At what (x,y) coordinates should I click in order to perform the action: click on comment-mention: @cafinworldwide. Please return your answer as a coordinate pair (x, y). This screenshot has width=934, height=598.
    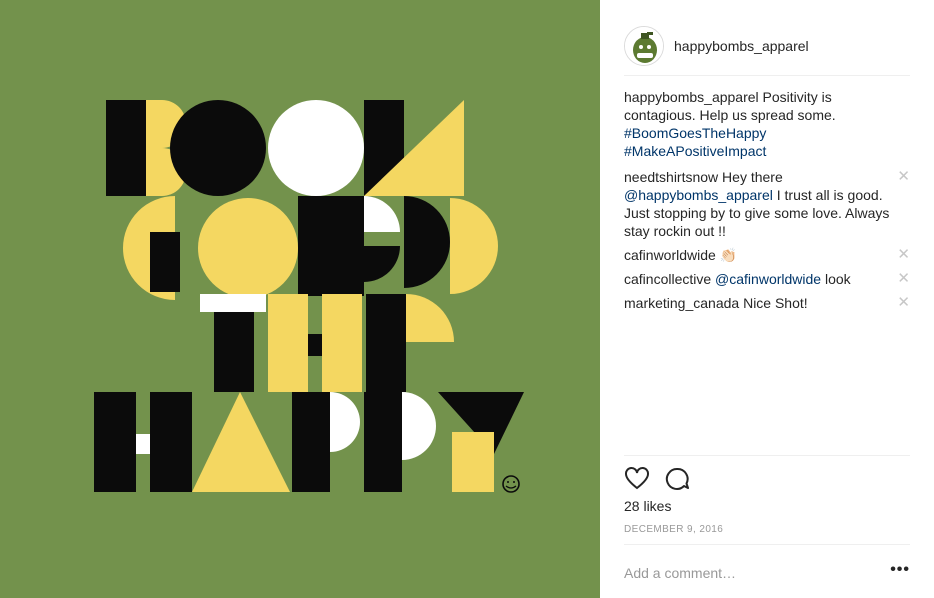
    Looking at the image, I should click on (768, 279).